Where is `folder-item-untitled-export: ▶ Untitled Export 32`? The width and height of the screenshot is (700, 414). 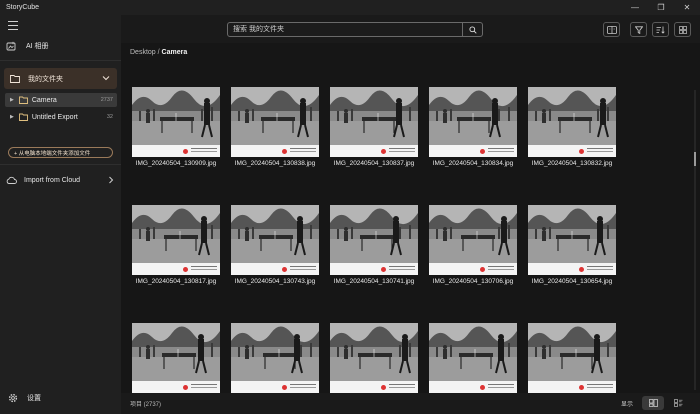
folder-item-untitled-export: ▶ Untitled Export 32 is located at coordinates (61, 117).